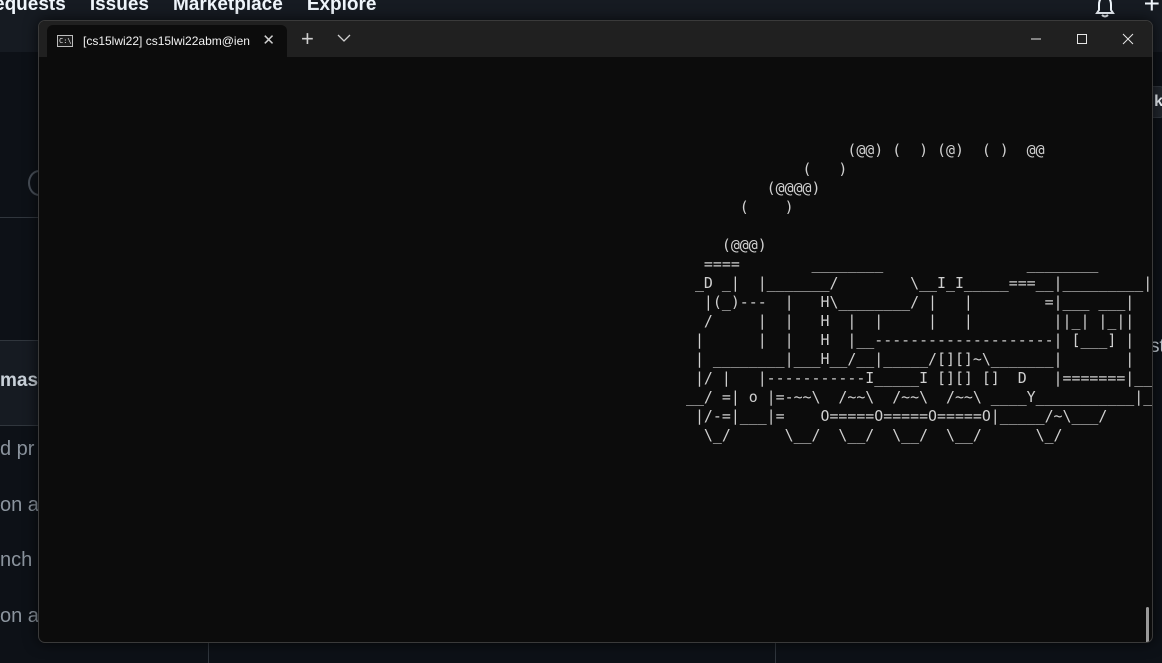 Image resolution: width=1162 pixels, height=663 pixels. What do you see at coordinates (17, 449) in the screenshot?
I see `side-snippet: d pr` at bounding box center [17, 449].